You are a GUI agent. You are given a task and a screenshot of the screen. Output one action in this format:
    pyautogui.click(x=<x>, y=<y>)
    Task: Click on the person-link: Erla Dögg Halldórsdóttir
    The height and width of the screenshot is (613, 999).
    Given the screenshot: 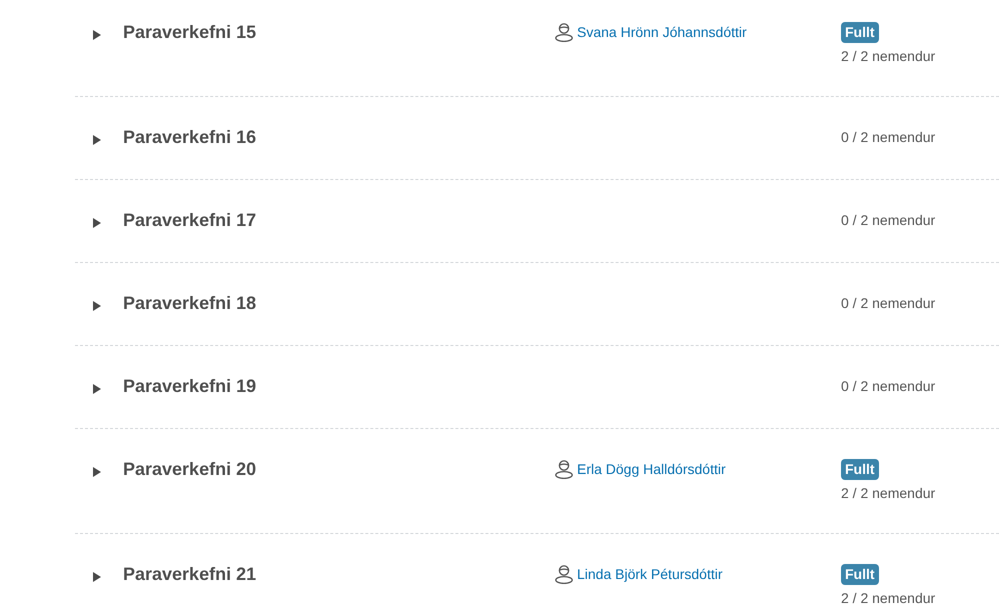 What is the action you would take?
    pyautogui.click(x=651, y=469)
    